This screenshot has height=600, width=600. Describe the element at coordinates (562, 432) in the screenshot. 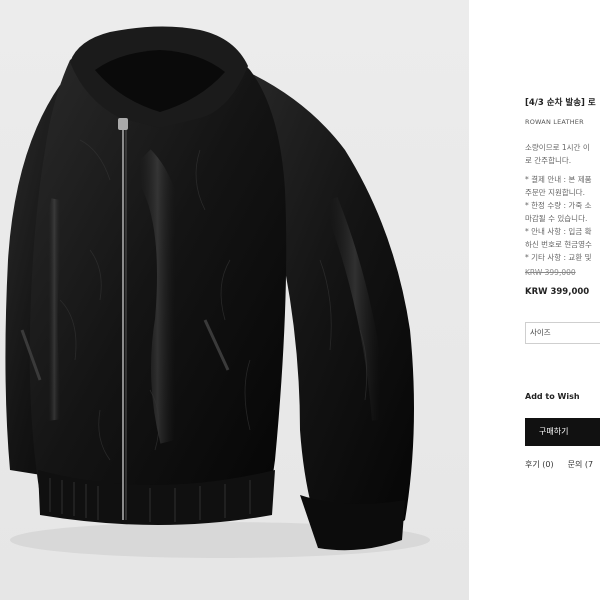

I see `buy-button: 구매하기` at that location.